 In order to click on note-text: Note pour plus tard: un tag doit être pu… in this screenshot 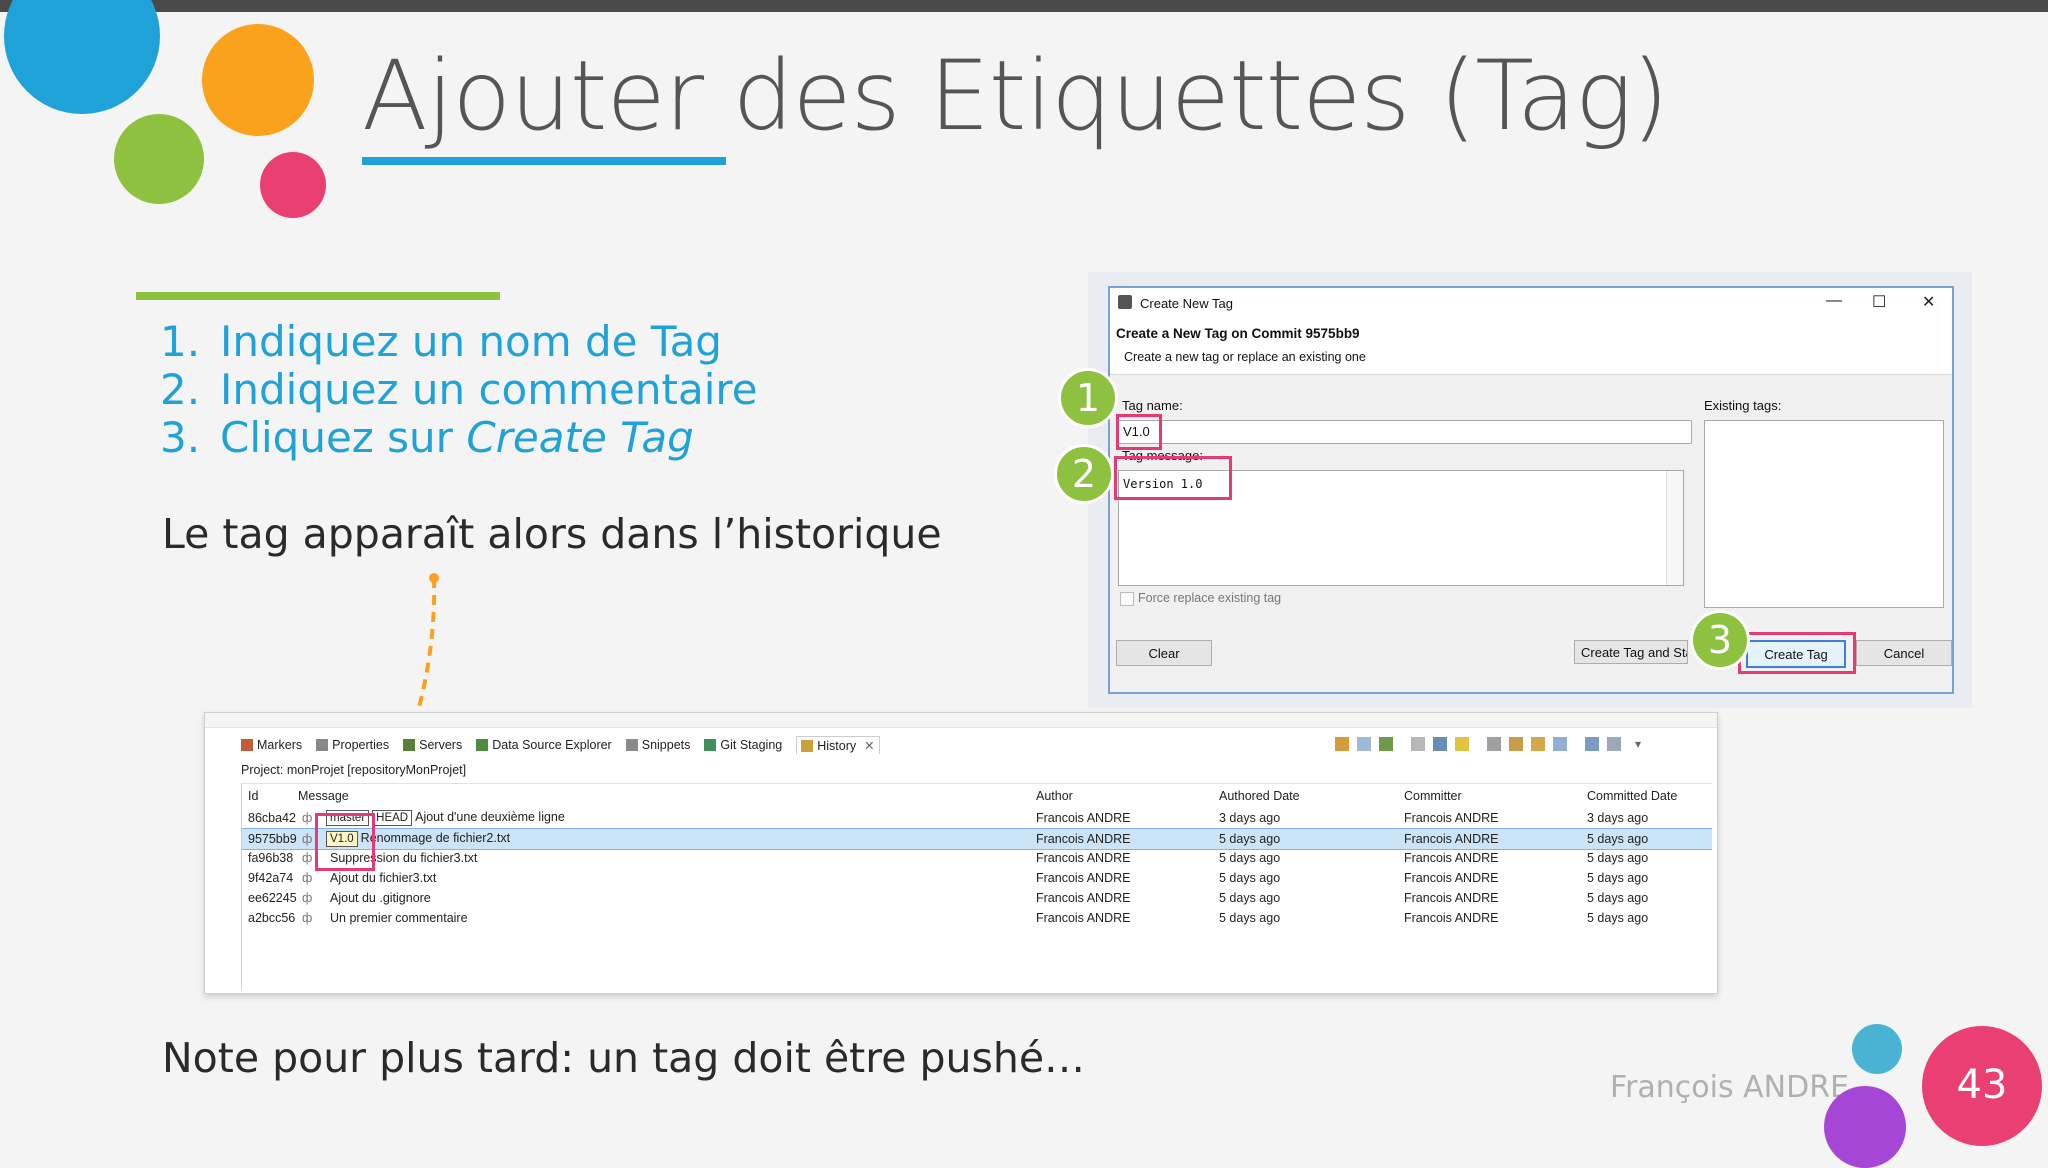, I will do `click(624, 1058)`.